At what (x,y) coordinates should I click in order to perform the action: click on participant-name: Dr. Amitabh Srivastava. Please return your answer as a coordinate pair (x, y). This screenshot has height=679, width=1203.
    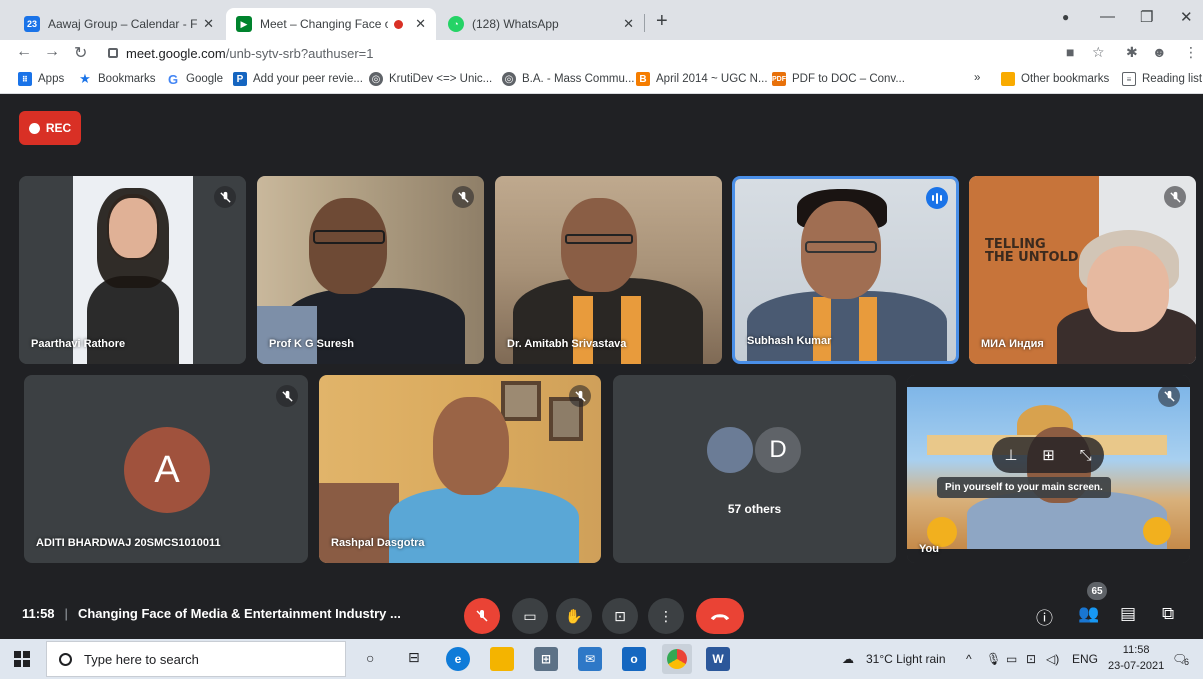
    Looking at the image, I should click on (567, 344).